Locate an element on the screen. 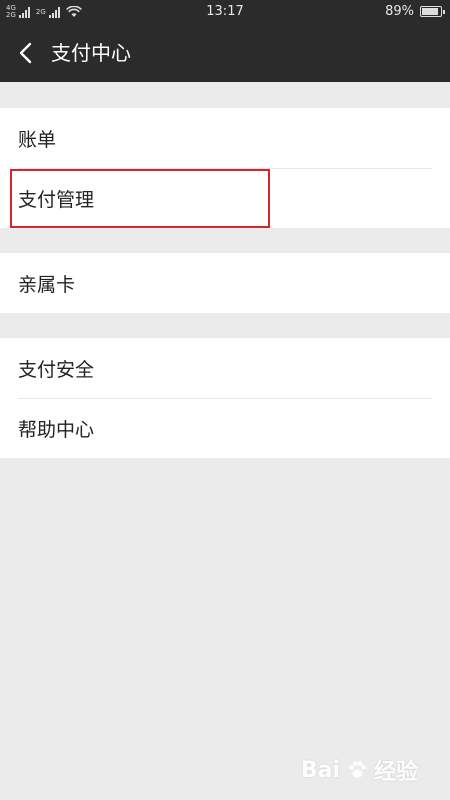 This screenshot has height=800, width=450. menu-group-family-card: 亲属卡 is located at coordinates (225, 283).